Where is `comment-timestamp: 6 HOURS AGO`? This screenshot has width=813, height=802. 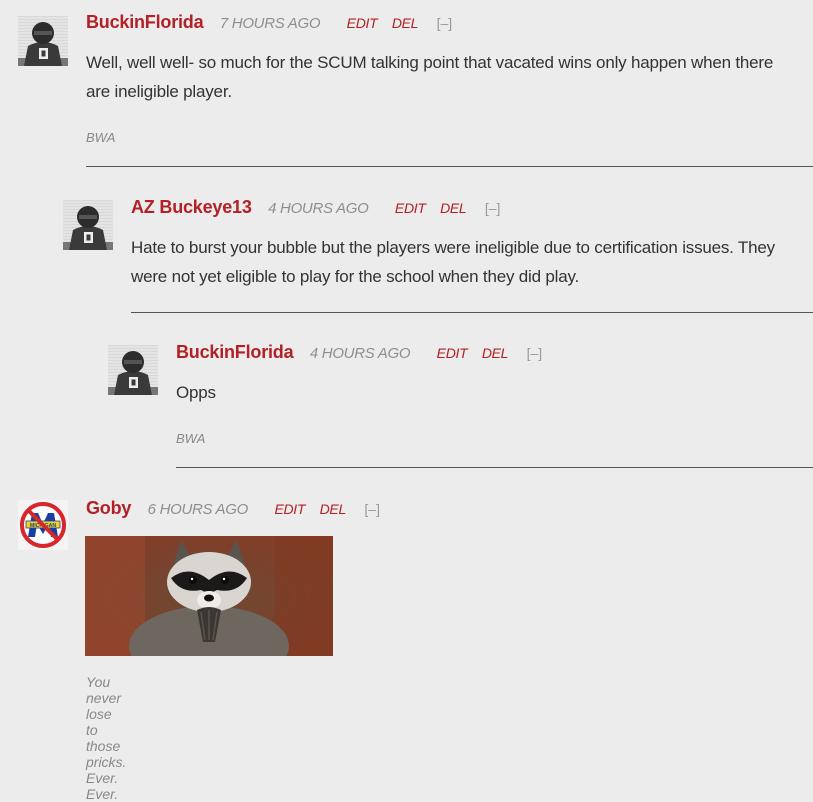
comment-timestamp: 6 HOURS AGO is located at coordinates (198, 509).